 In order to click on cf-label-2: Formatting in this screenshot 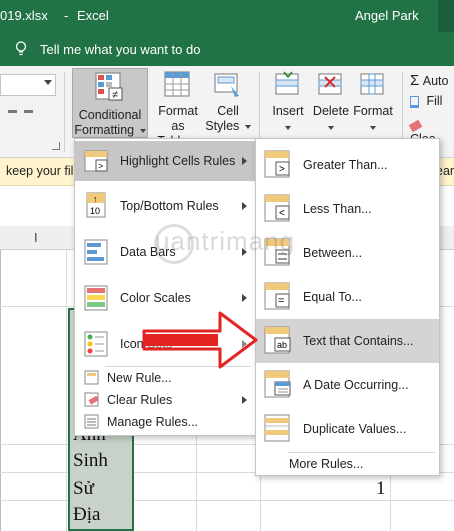, I will do `click(104, 130)`.